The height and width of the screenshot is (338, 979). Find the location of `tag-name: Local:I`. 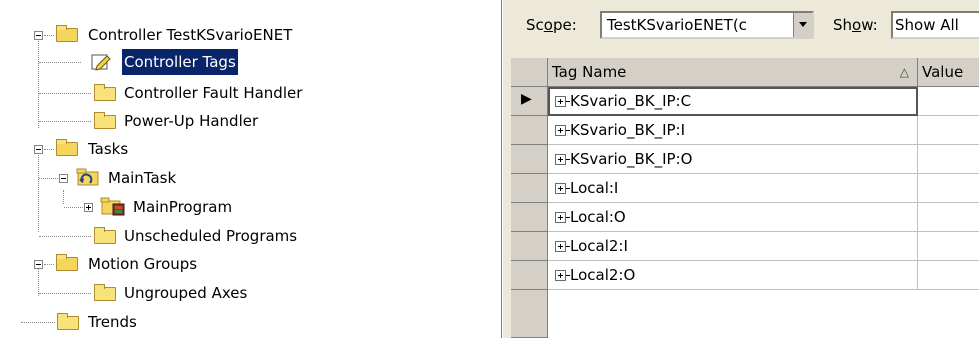

tag-name: Local:I is located at coordinates (594, 188).